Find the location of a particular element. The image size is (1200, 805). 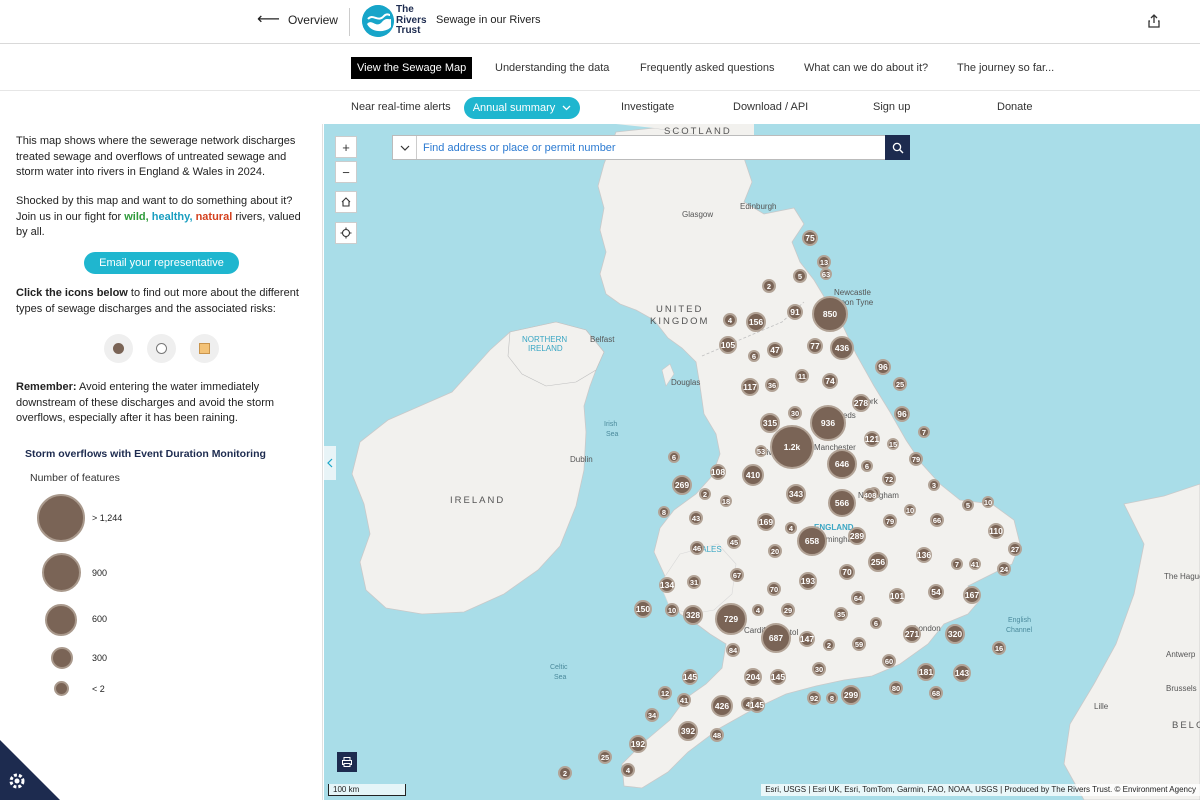

overflow-cluster: 80 is located at coordinates (896, 688).